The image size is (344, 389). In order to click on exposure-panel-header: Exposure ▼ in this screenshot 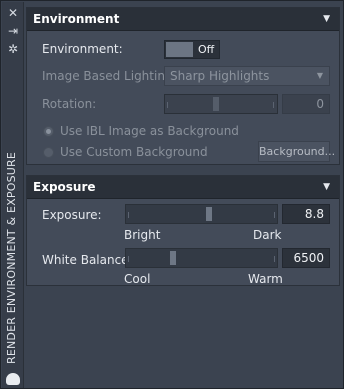, I will do `click(183, 187)`.